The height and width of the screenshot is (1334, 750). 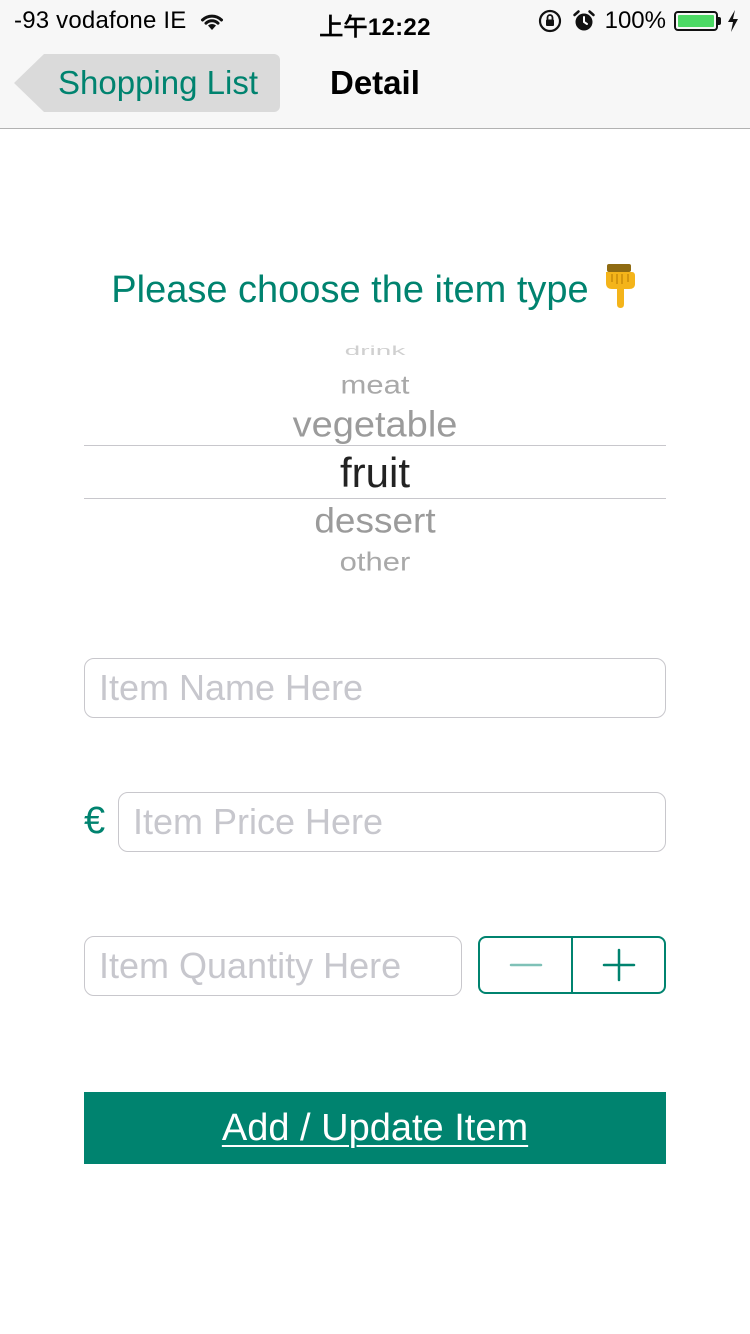 I want to click on item-type-picker: drink meat vegetable fruit dessert other, so click(x=375, y=461).